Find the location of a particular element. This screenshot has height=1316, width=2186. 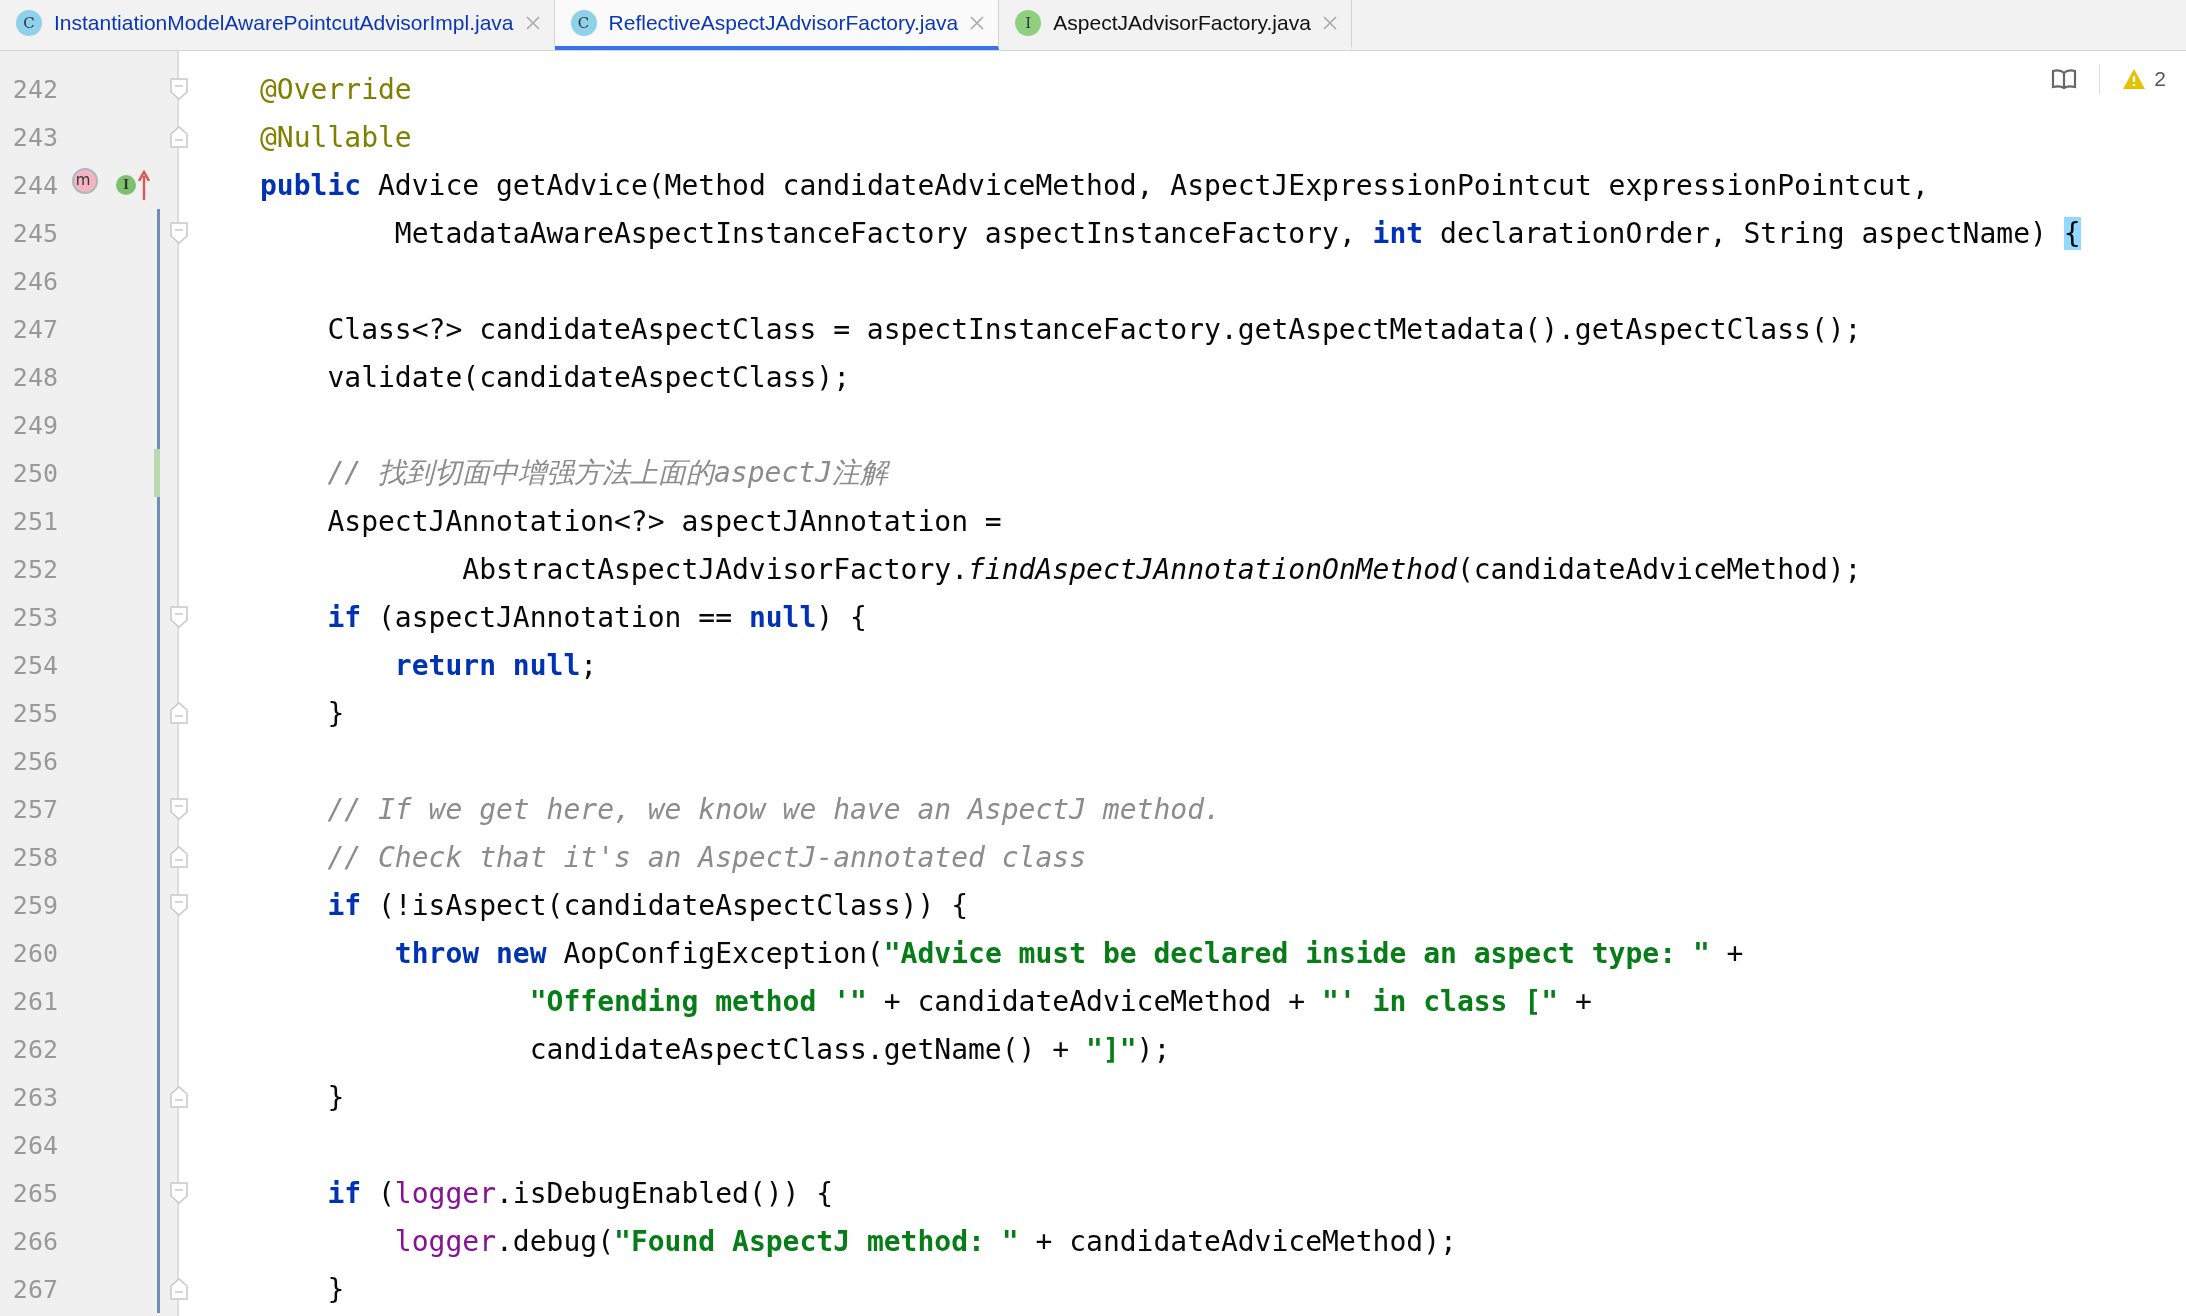

tab-label: ReflectiveAspectJAdvisorFactory.java is located at coordinates (783, 23).